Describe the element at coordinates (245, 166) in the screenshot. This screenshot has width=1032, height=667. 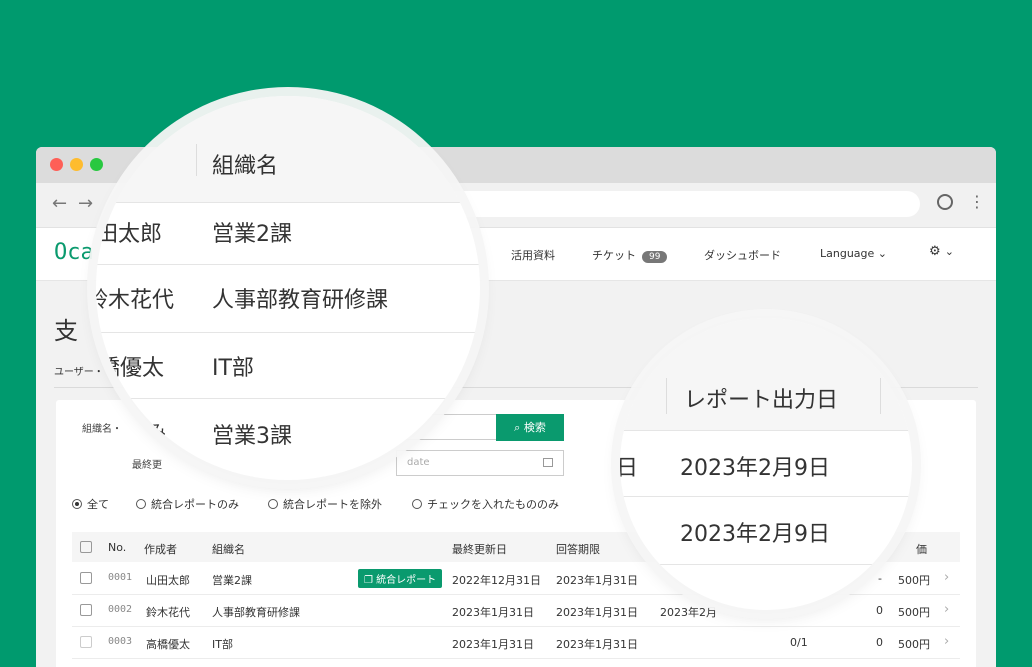
I see `zoom-header-org: 組織名` at that location.